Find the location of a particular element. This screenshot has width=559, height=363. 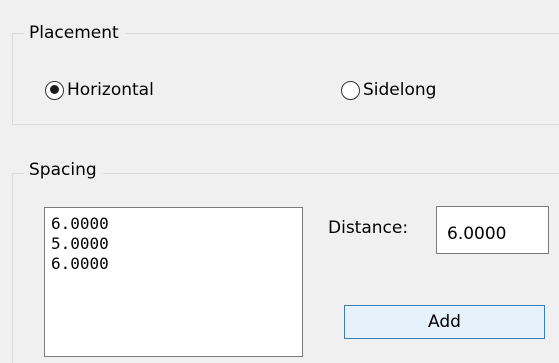

radio-horizontal: Horizontal is located at coordinates (99, 90).